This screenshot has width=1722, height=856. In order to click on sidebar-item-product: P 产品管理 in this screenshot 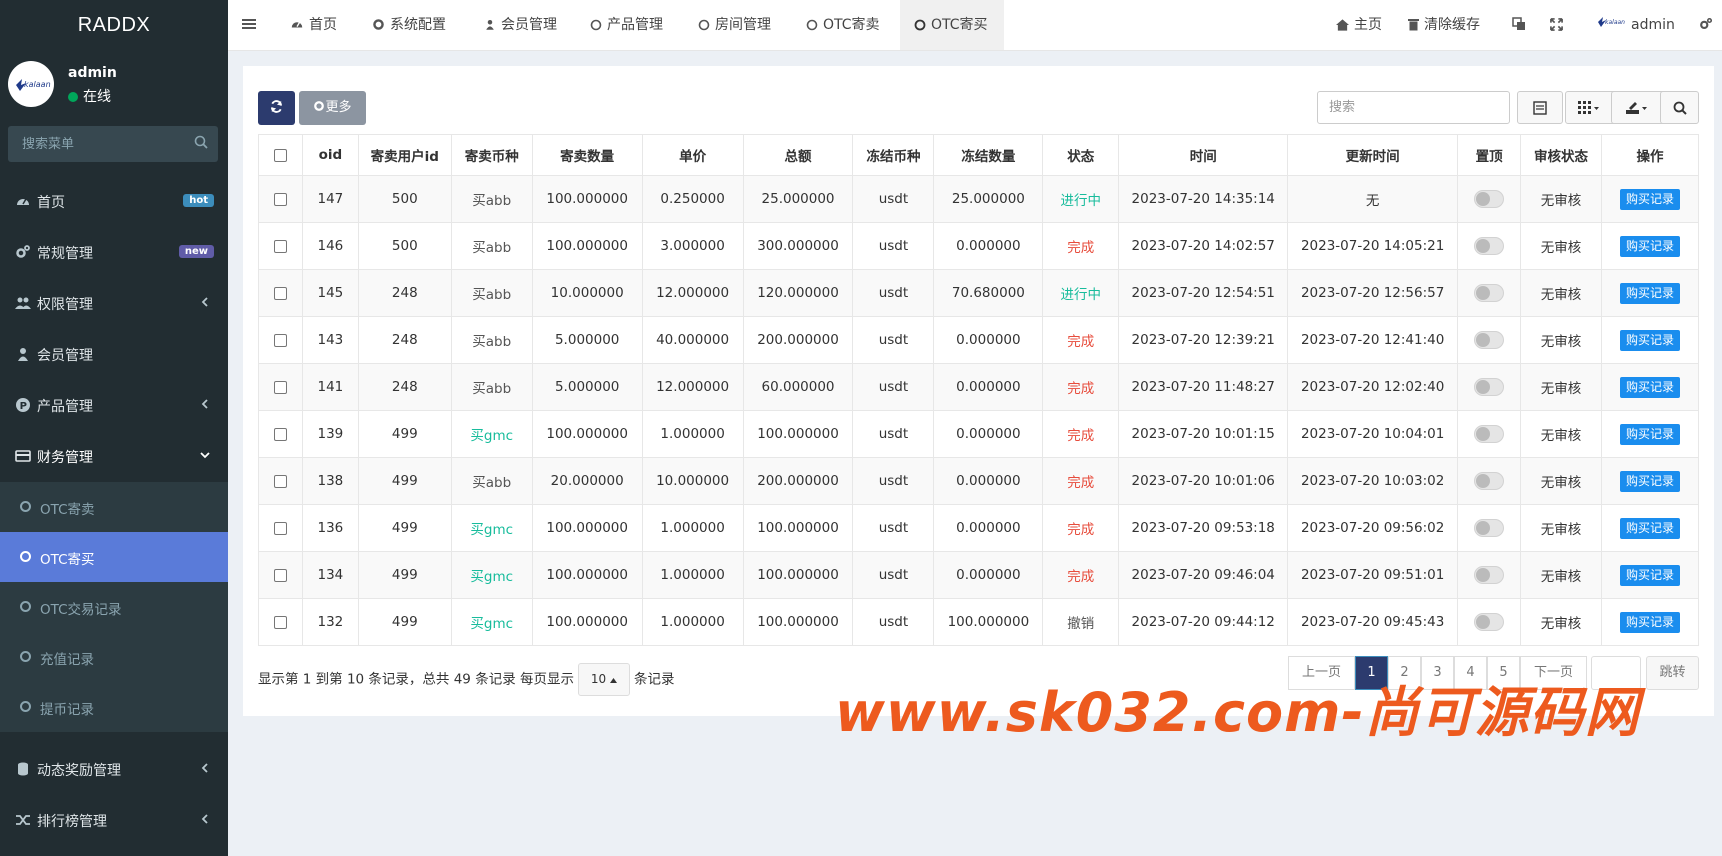, I will do `click(114, 405)`.